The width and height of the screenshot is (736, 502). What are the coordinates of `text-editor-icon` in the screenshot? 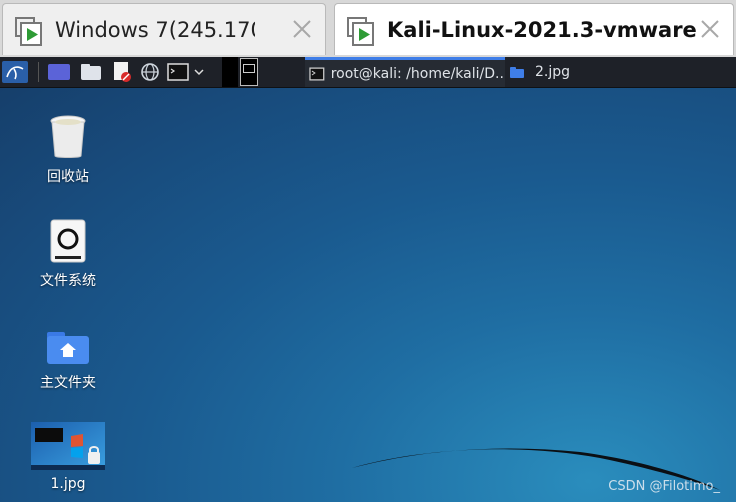 It's located at (122, 72).